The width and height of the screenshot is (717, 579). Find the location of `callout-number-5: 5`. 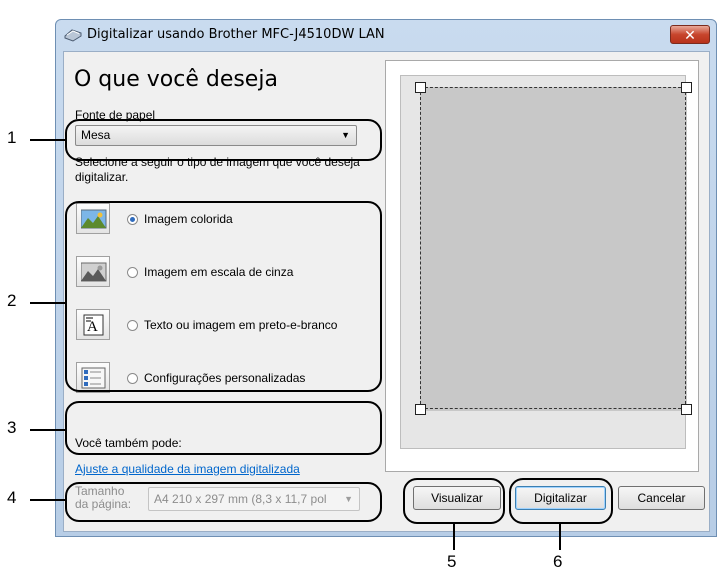

callout-number-5: 5 is located at coordinates (452, 561).